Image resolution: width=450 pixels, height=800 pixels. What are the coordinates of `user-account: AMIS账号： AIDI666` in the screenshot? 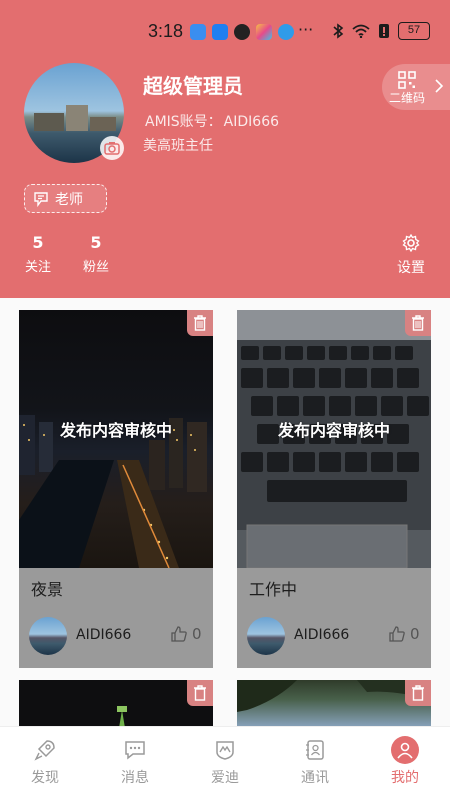 It's located at (211, 121).